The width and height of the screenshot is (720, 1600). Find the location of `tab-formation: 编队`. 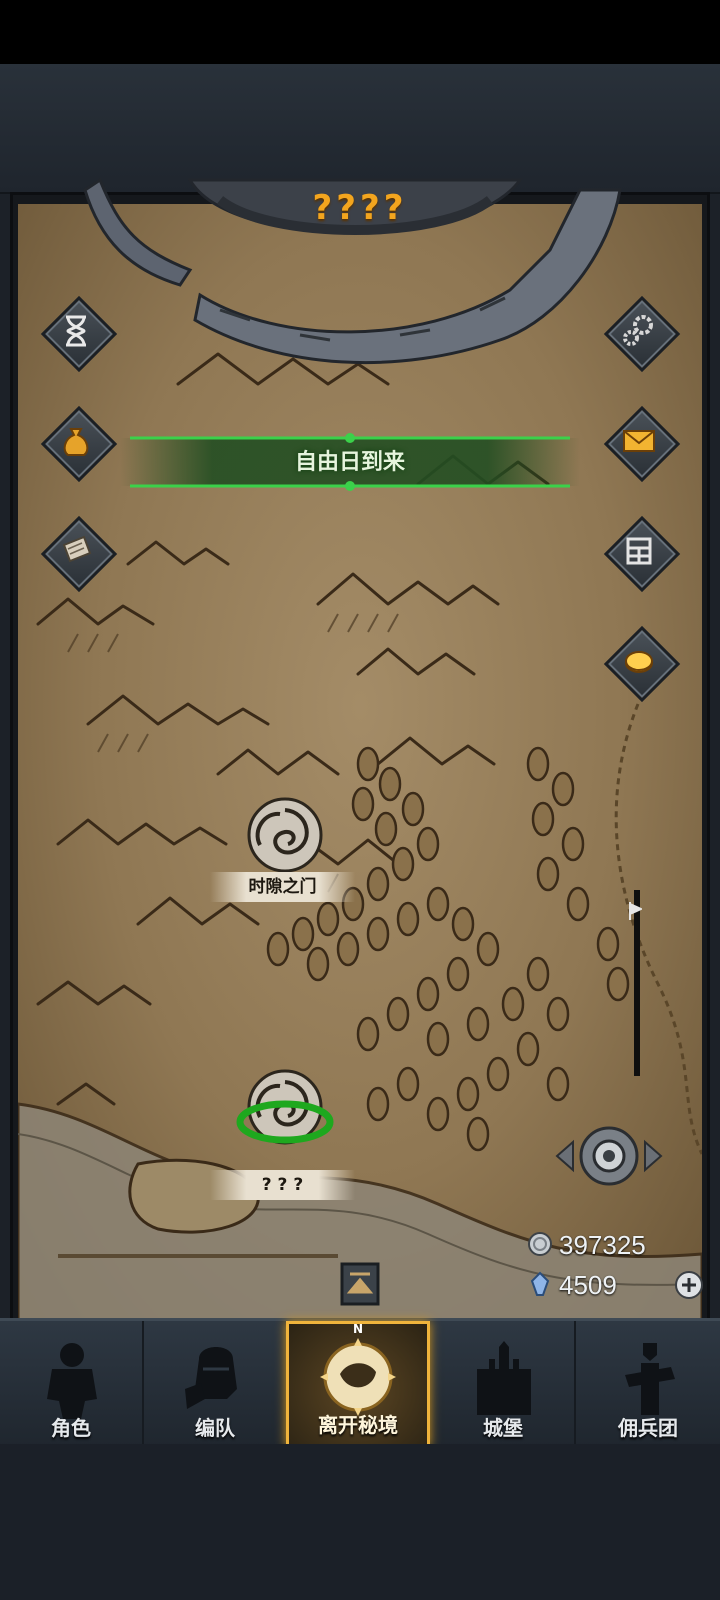

tab-formation: 编队 is located at coordinates (216, 1384).